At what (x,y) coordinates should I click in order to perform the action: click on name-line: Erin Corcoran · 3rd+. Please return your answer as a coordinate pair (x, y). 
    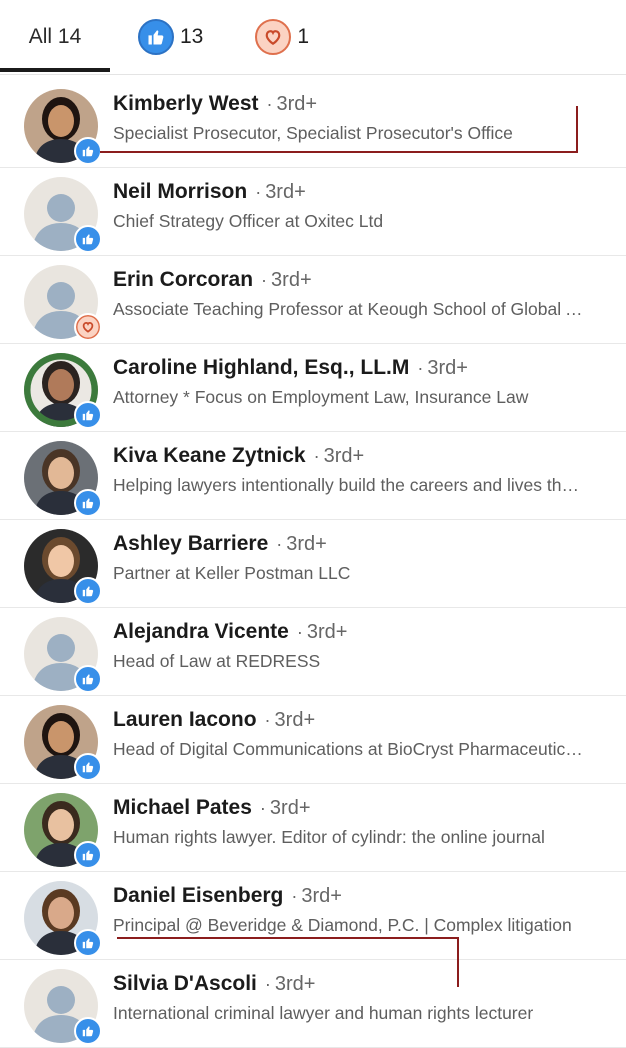
    Looking at the image, I should click on (212, 280).